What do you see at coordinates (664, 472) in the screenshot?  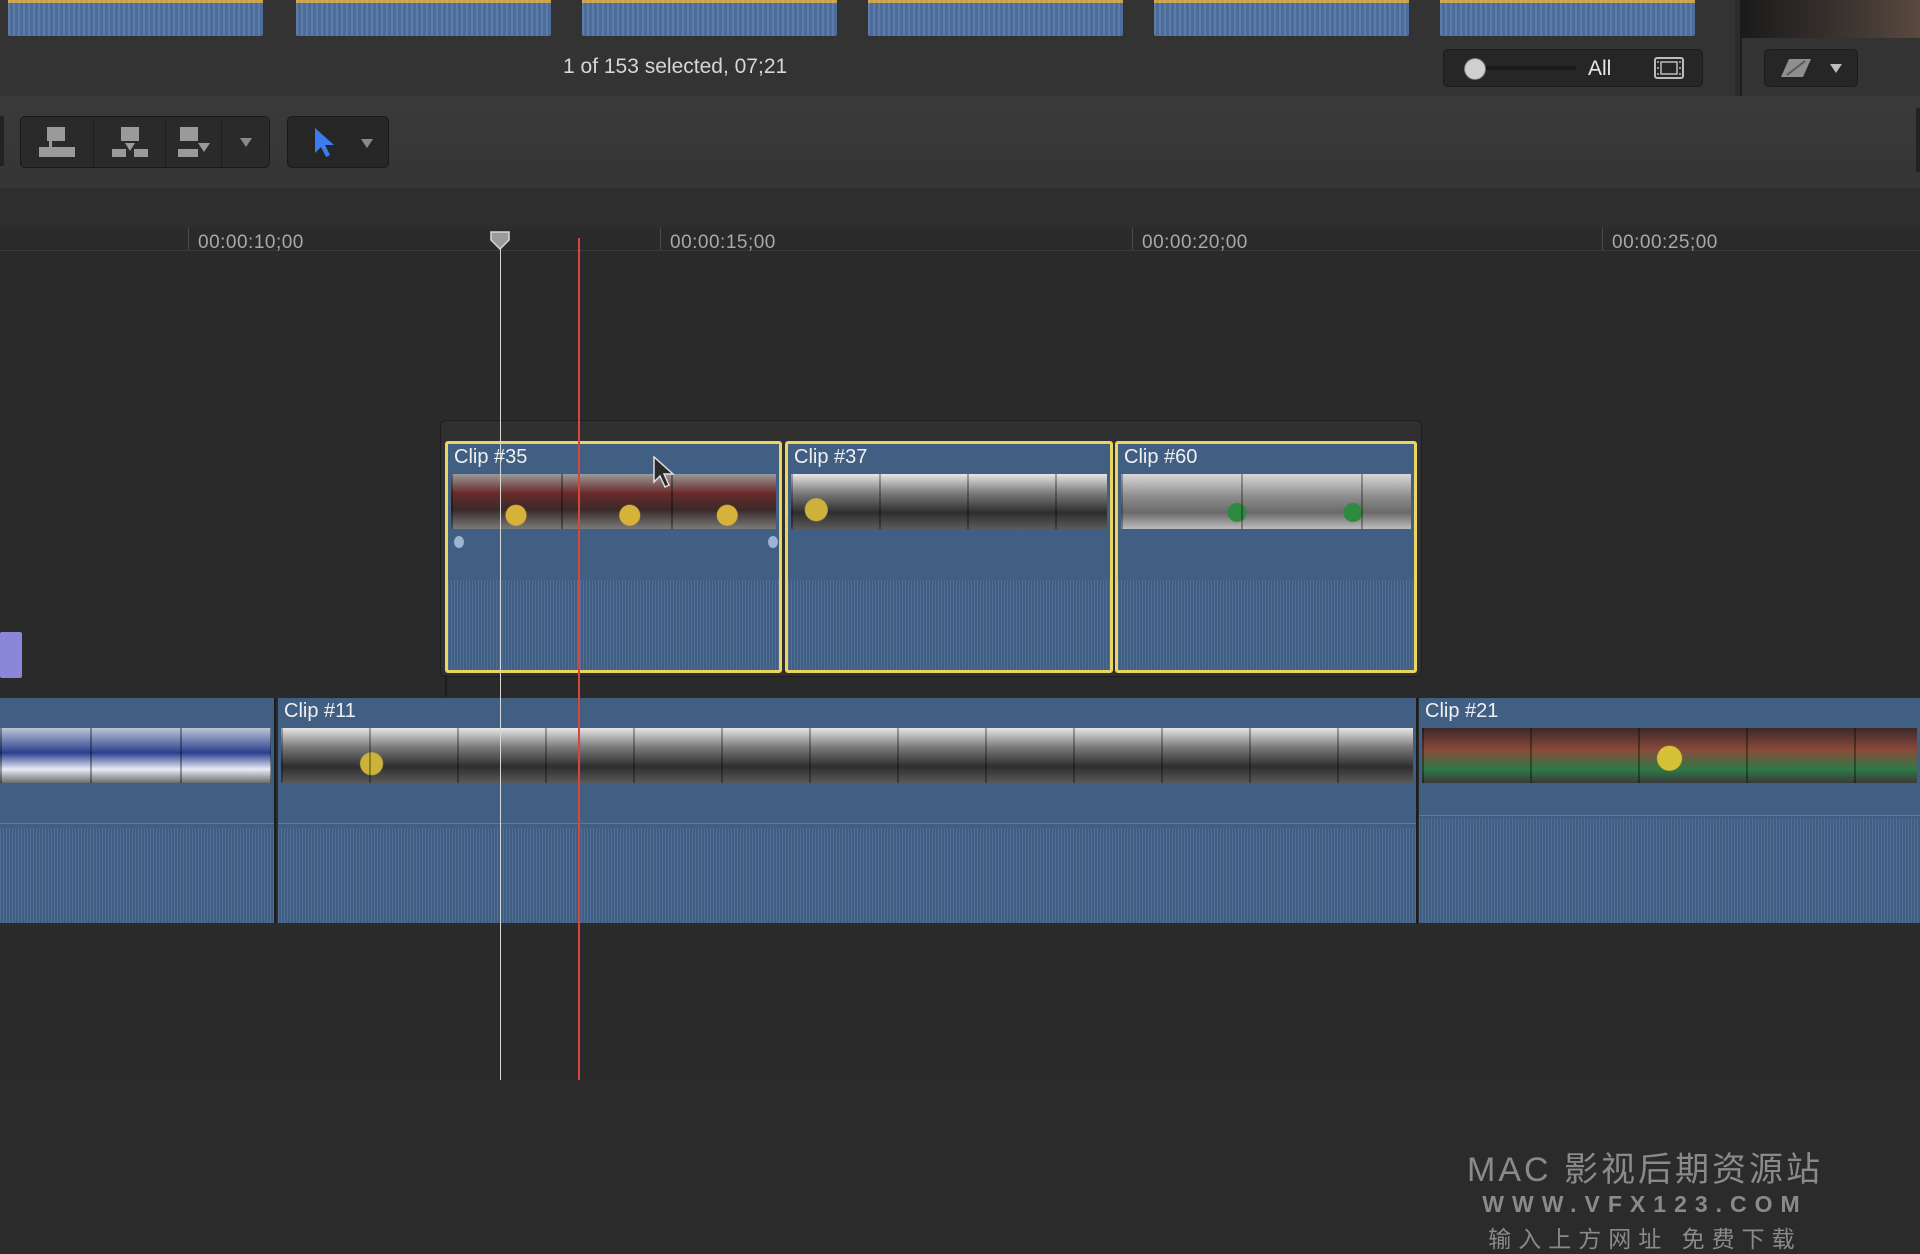 I see `mouse-cursor-icon` at bounding box center [664, 472].